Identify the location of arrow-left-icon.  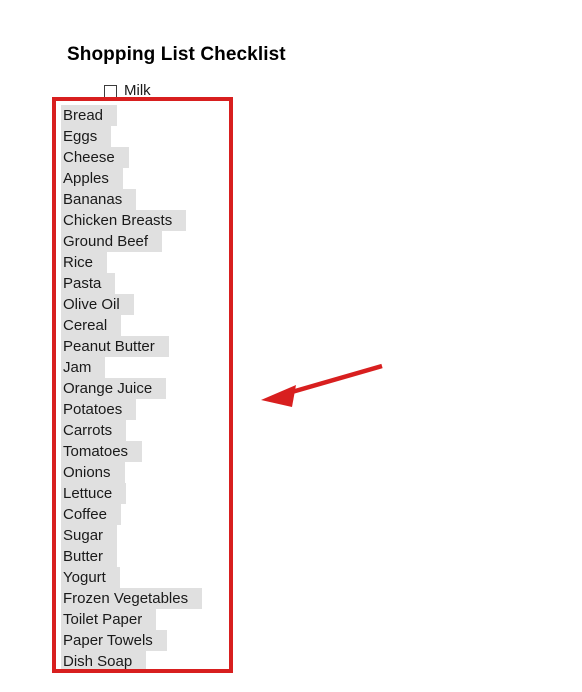
(322, 385).